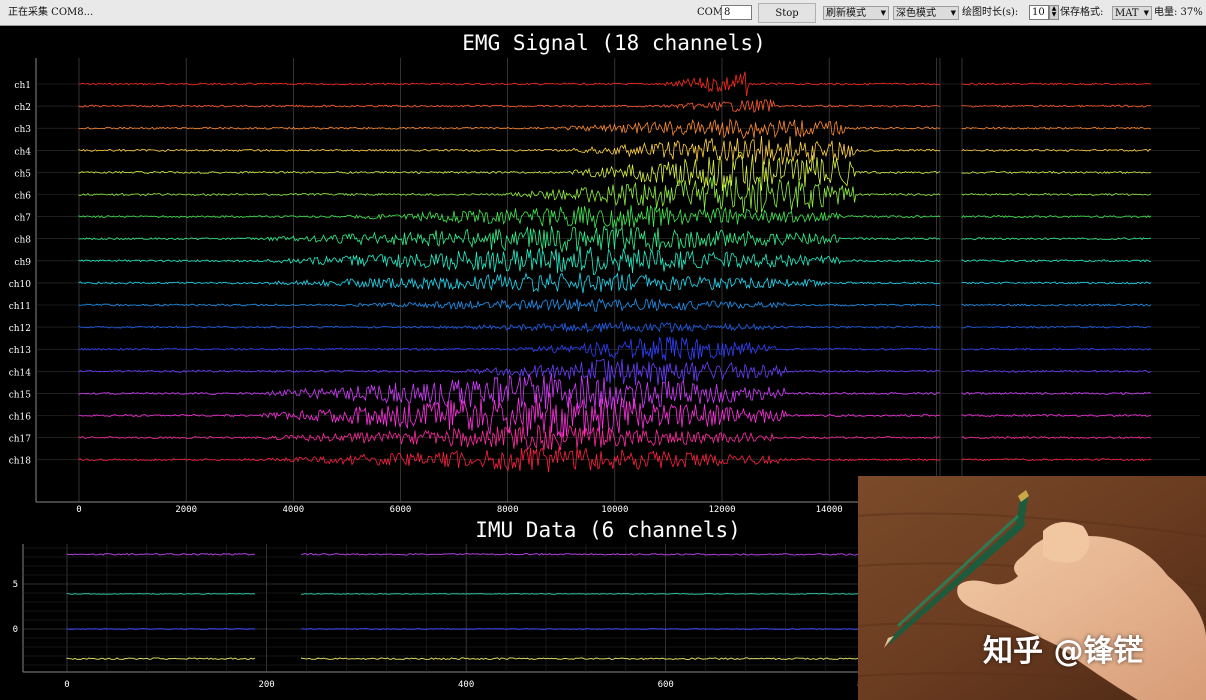 The image size is (1206, 700). Describe the element at coordinates (1039, 12) in the screenshot. I see `duration-input: 10` at that location.